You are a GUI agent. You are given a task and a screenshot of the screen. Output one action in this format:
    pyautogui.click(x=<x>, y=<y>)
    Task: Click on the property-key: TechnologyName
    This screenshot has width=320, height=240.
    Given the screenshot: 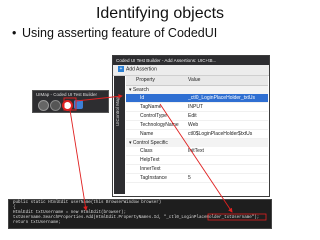 What is the action you would take?
    pyautogui.click(x=159, y=125)
    